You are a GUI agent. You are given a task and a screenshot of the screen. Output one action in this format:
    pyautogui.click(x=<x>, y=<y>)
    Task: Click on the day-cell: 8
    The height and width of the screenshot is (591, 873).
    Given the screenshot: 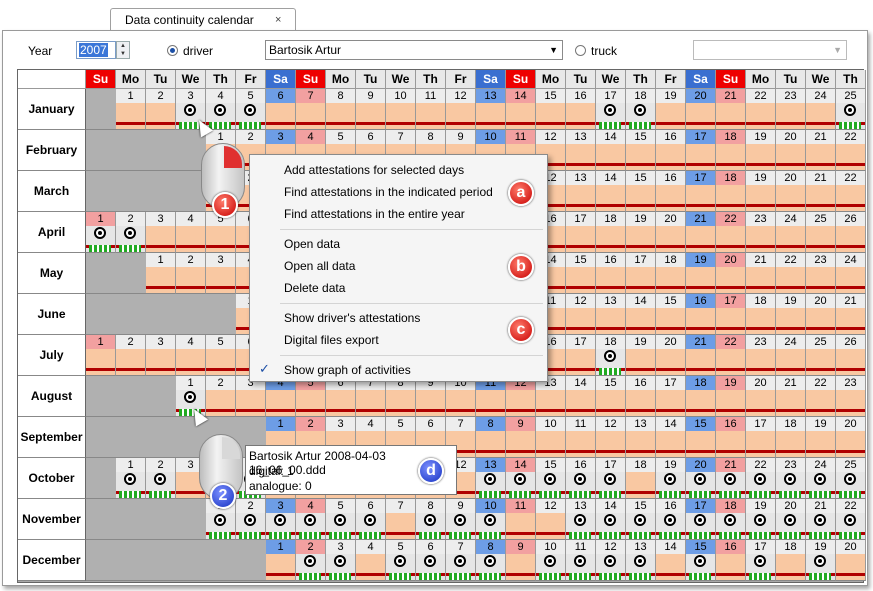 What is the action you would take?
    pyautogui.click(x=491, y=437)
    